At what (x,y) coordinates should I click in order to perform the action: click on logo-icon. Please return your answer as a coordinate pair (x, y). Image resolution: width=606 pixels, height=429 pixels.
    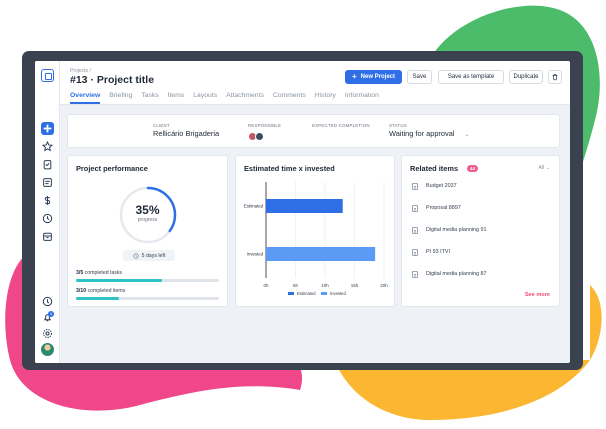
    Looking at the image, I should click on (47, 75).